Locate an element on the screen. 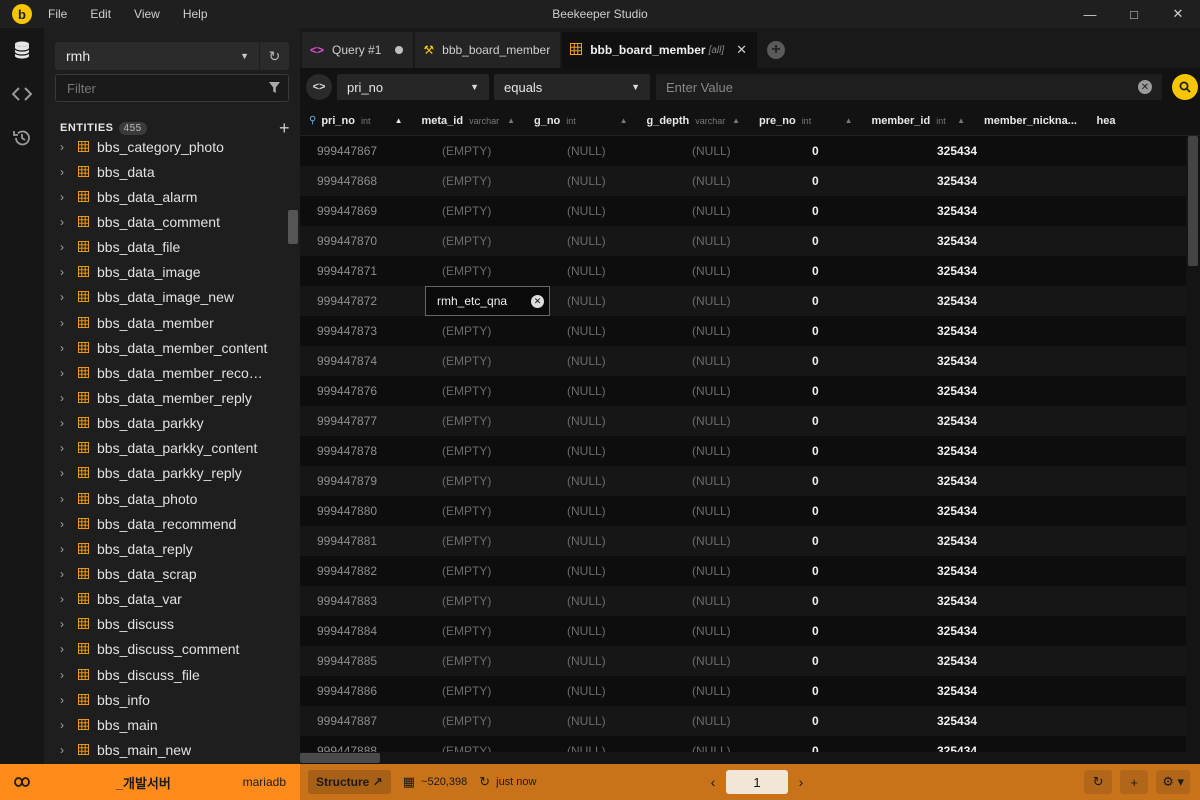 Image resolution: width=1200 pixels, height=800 pixels. entity-item: › bbs_data_scrap is located at coordinates (166, 573).